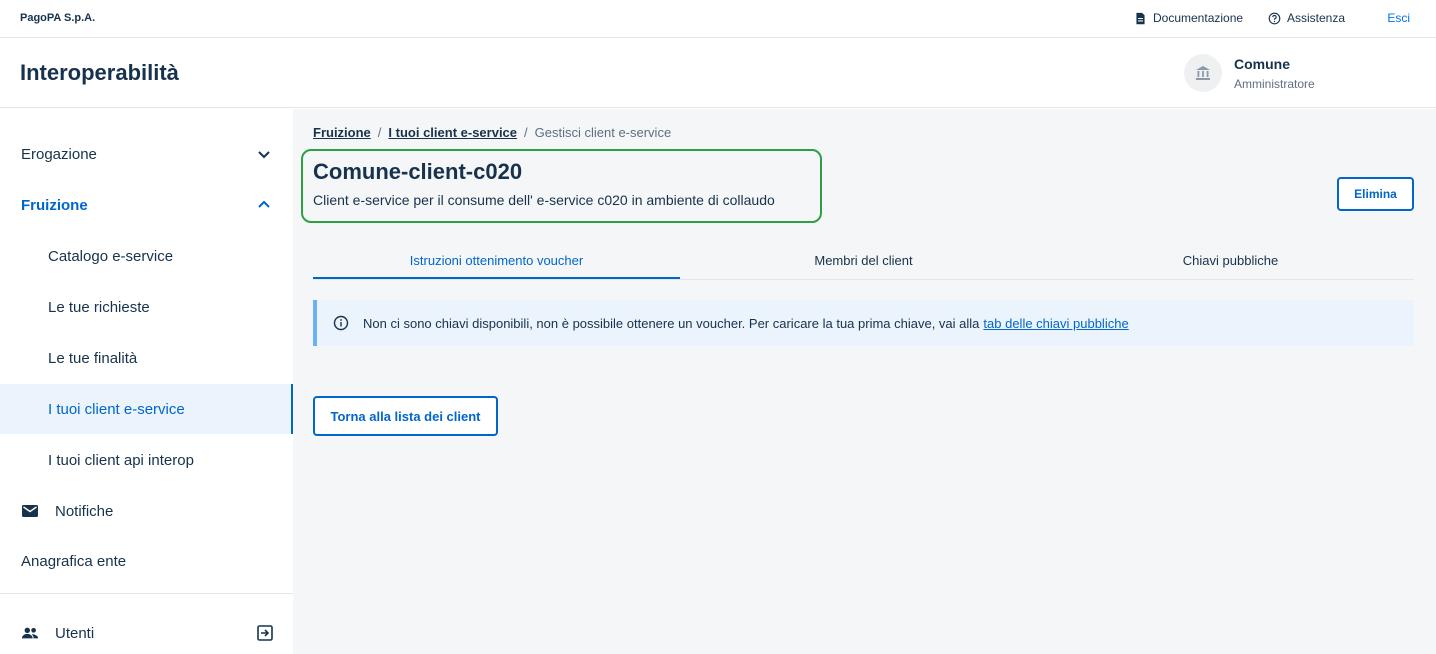 This screenshot has width=1436, height=654. What do you see at coordinates (30, 633) in the screenshot?
I see `users-icon` at bounding box center [30, 633].